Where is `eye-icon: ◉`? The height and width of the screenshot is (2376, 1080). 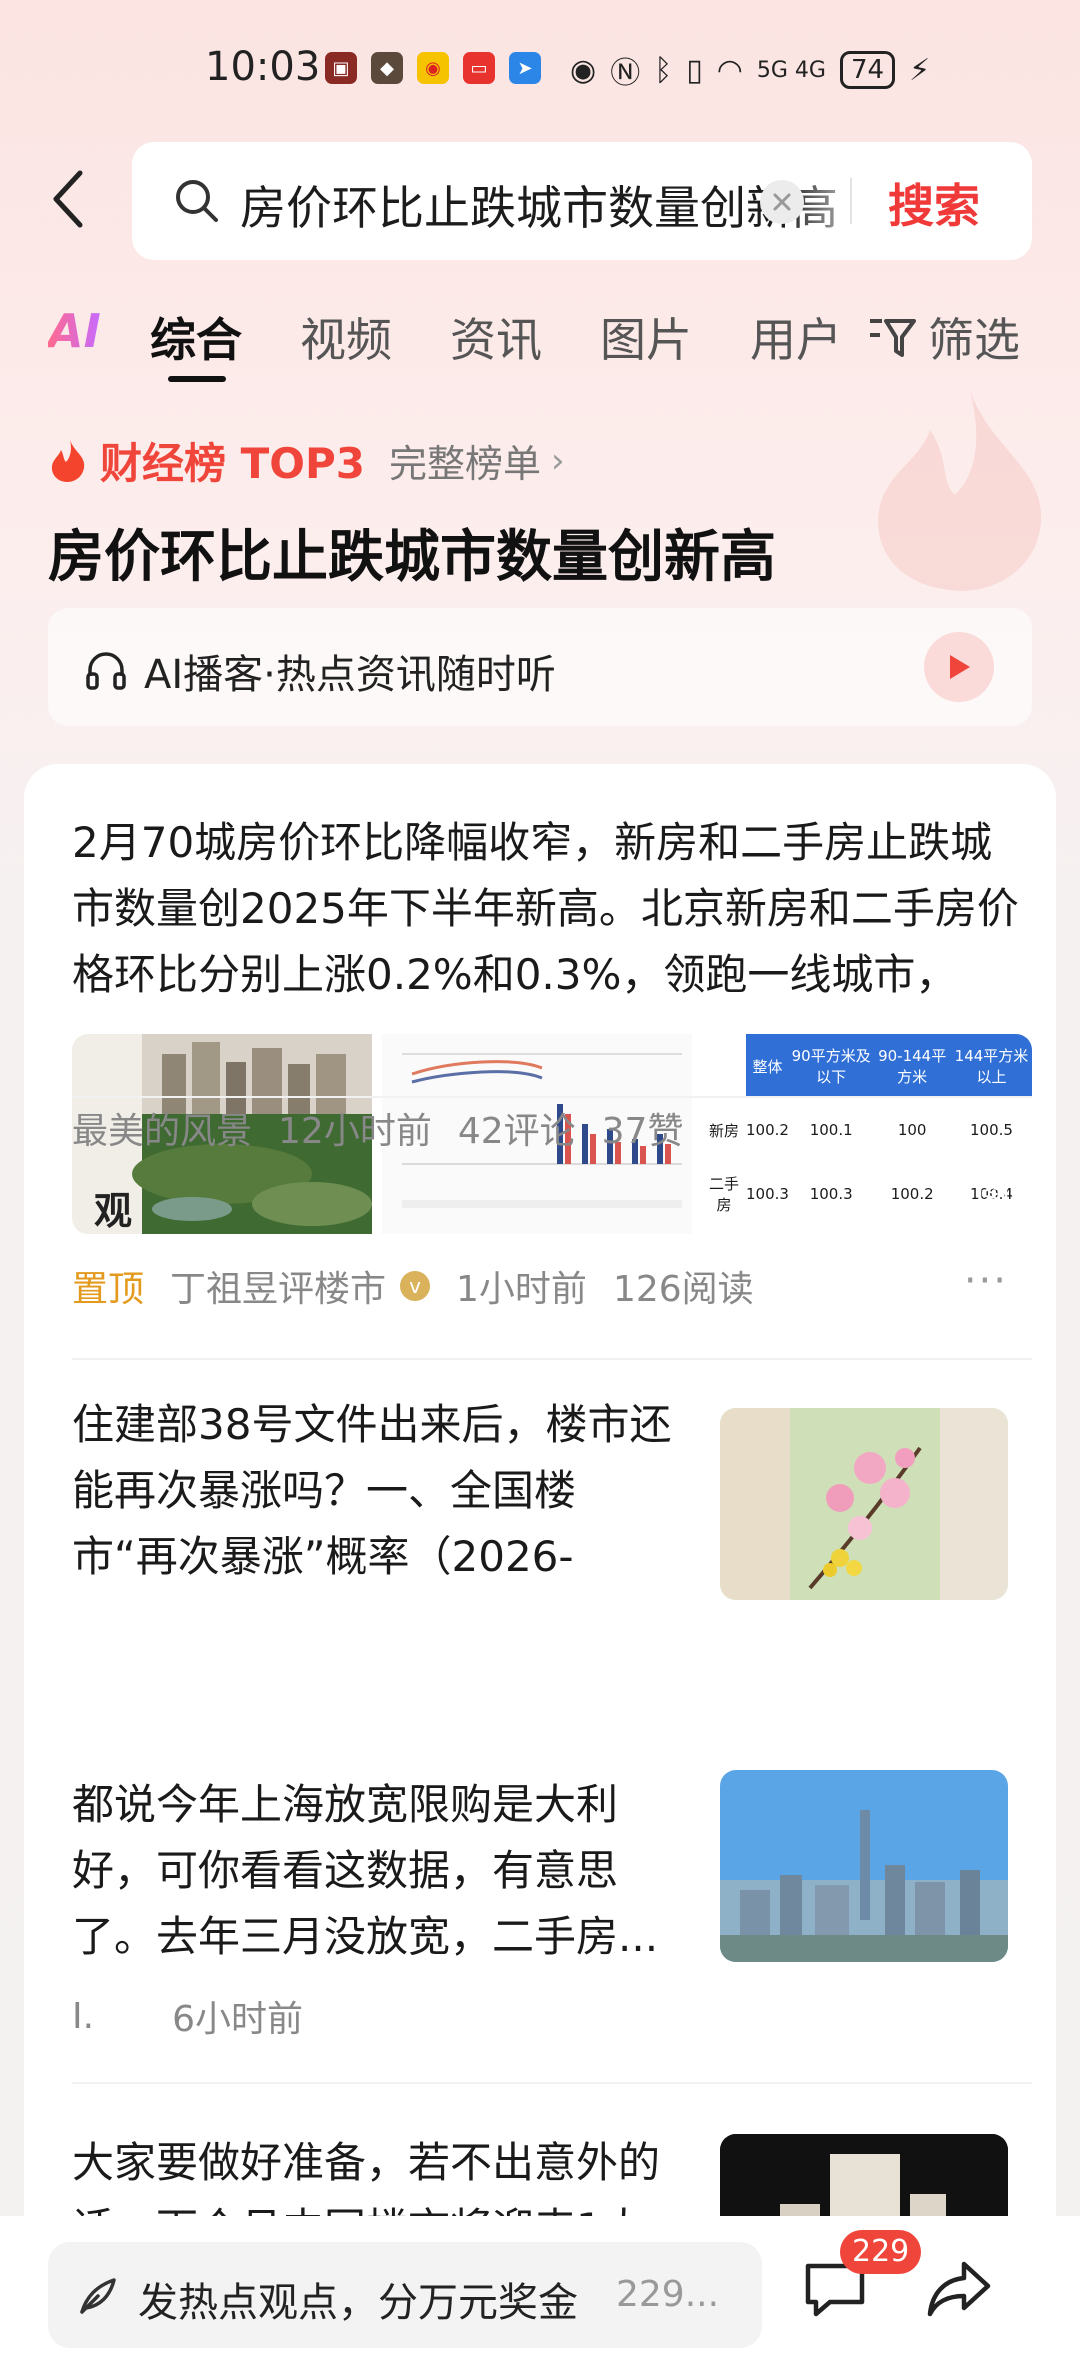 eye-icon: ◉ is located at coordinates (583, 70).